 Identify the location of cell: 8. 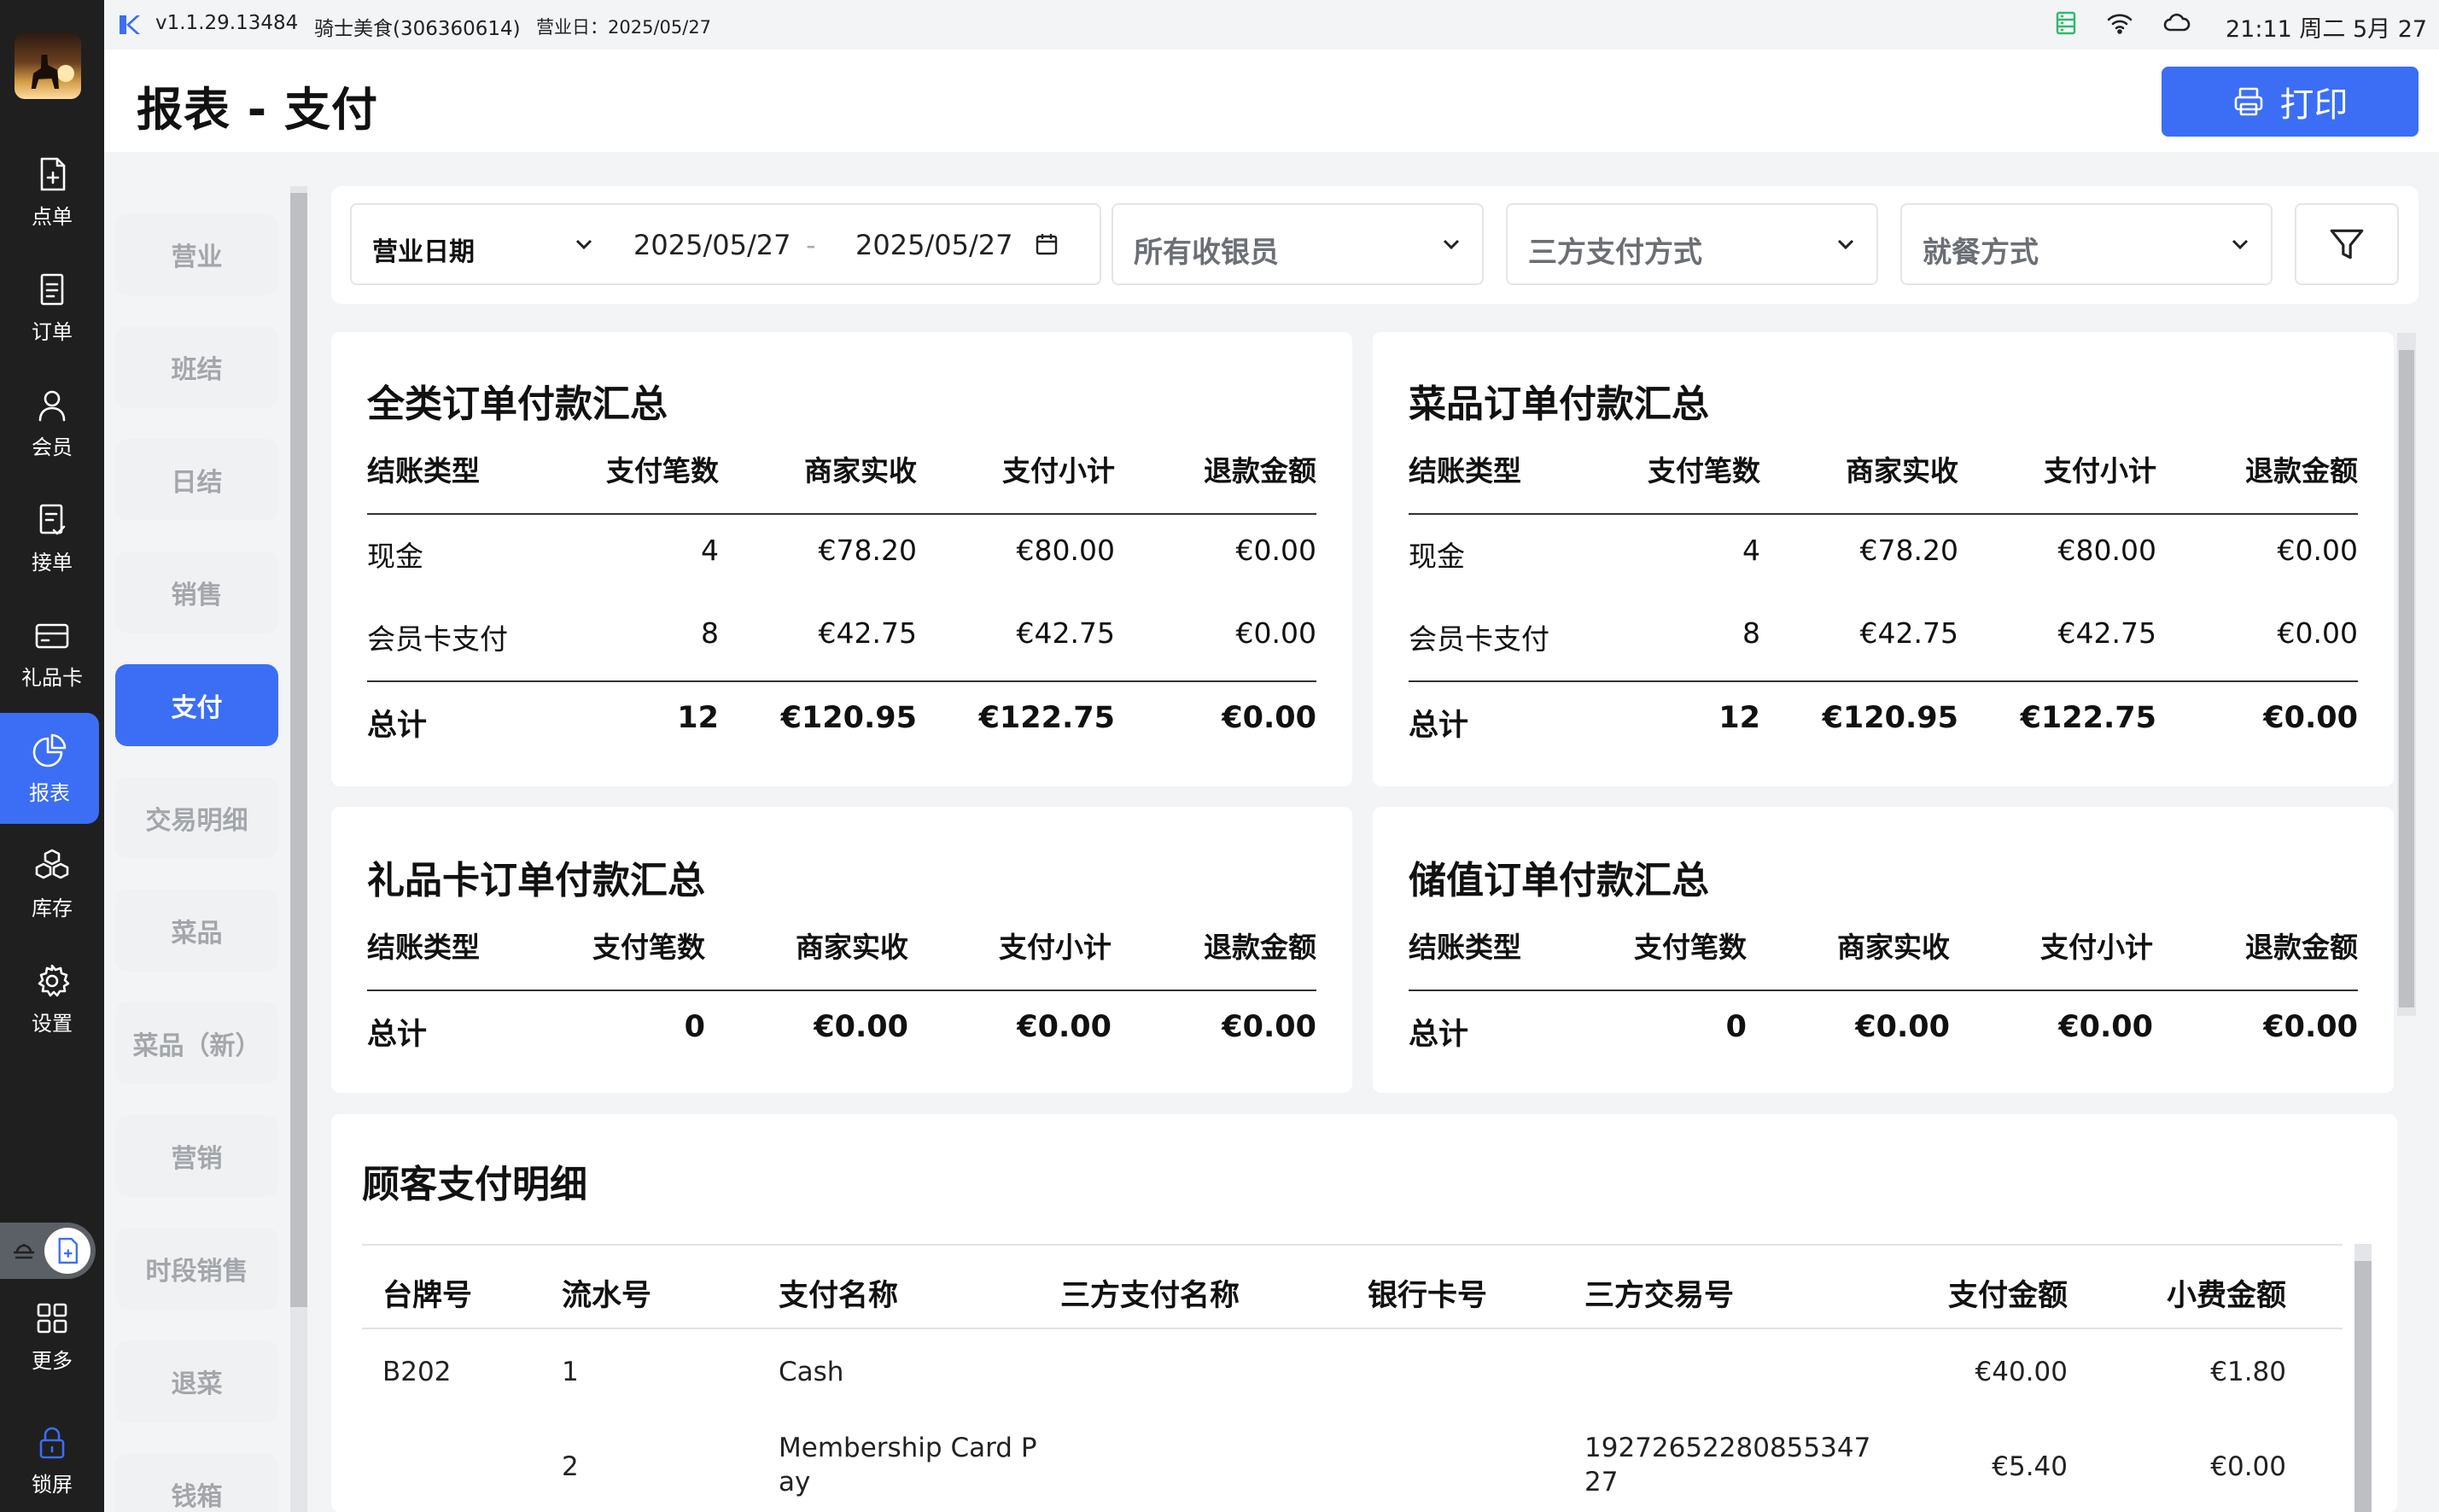
(710, 633).